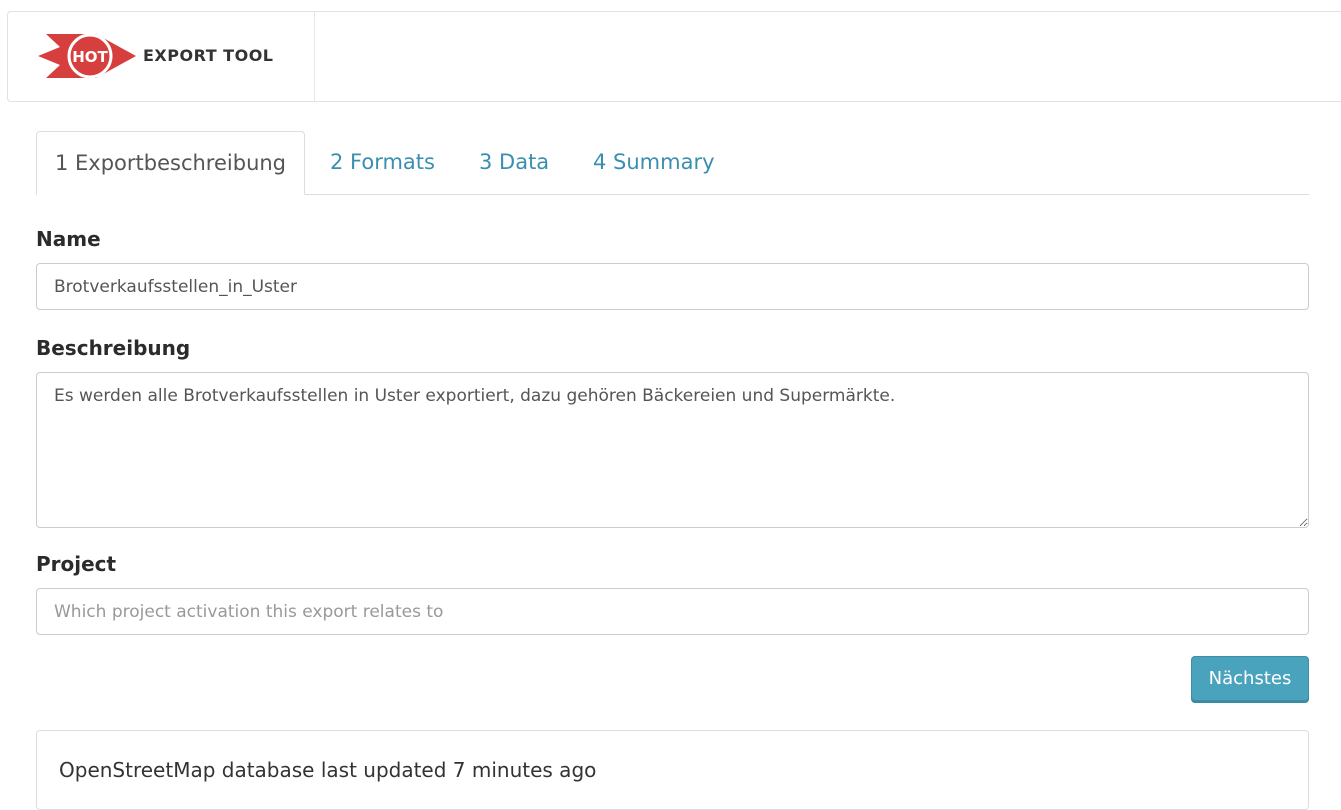  I want to click on brand-logo-link: HOT EXPORT TOOL, so click(161, 56).